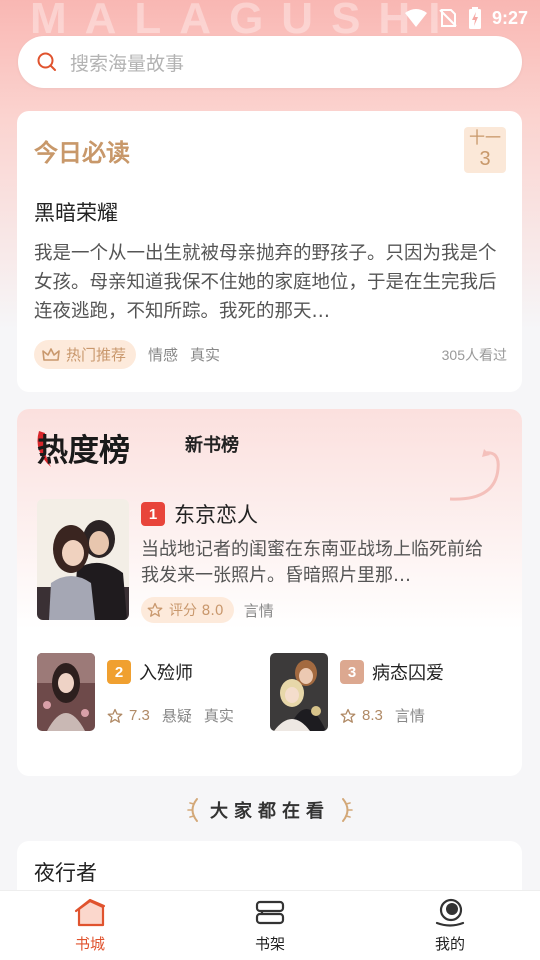 The image size is (540, 960). What do you see at coordinates (372, 715) in the screenshot?
I see `score-value: 8.3` at bounding box center [372, 715].